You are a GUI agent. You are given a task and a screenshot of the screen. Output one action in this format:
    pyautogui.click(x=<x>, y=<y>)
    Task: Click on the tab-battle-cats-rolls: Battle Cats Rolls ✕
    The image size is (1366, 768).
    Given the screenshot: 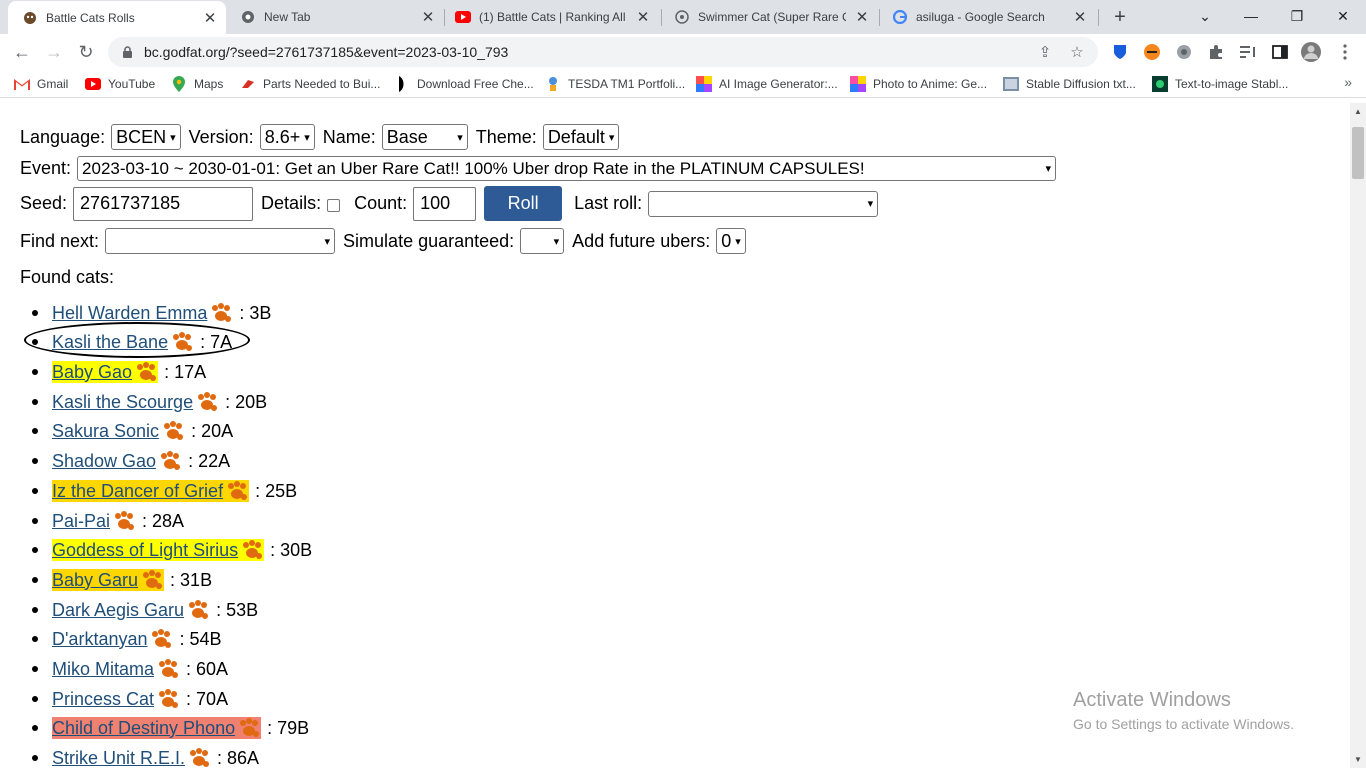 What is the action you would take?
    pyautogui.click(x=117, y=17)
    